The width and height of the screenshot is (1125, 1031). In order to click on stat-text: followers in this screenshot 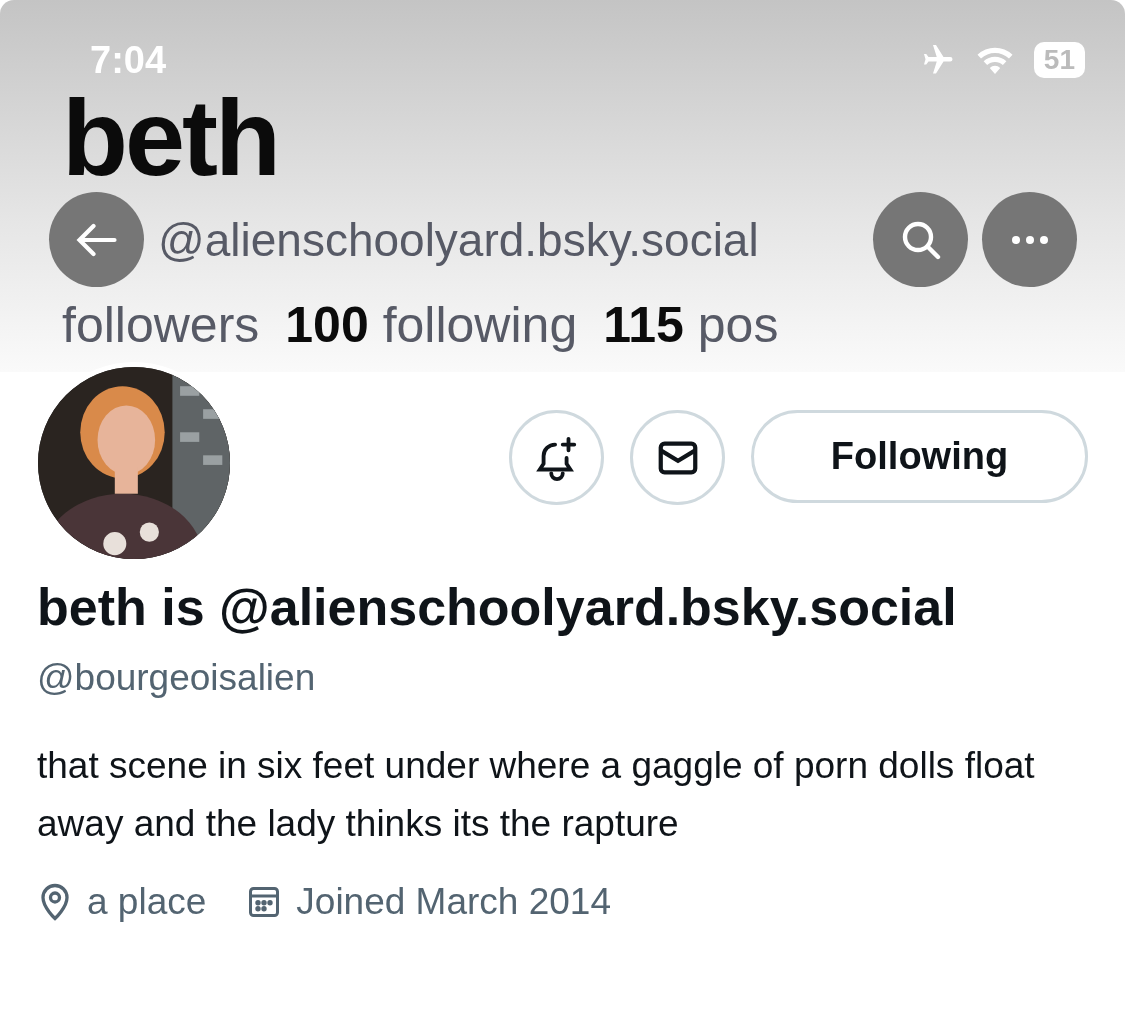, I will do `click(161, 325)`.